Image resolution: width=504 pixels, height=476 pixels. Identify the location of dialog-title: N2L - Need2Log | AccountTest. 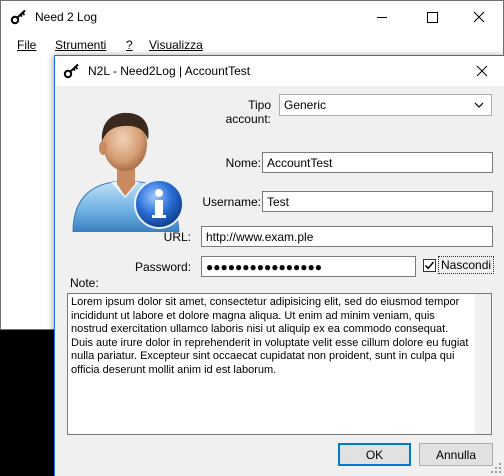
(169, 71).